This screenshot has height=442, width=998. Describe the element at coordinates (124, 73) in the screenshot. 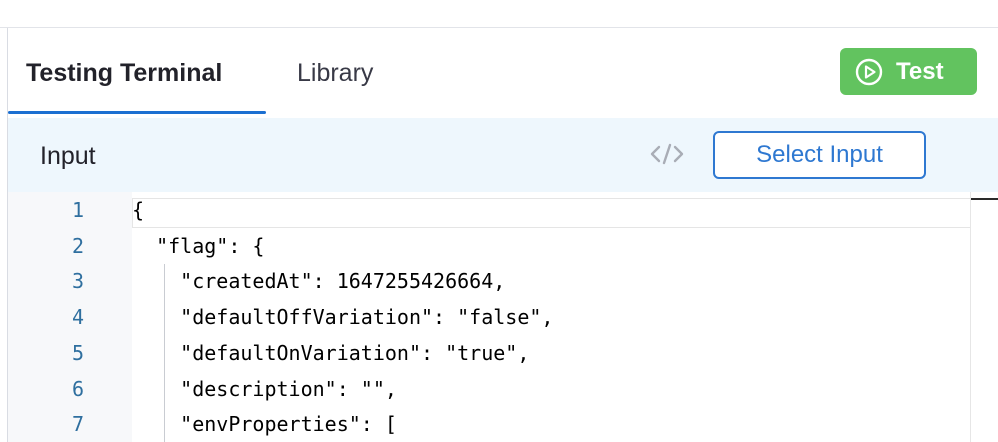

I see `tab-testing-terminal: Testing Terminal` at that location.